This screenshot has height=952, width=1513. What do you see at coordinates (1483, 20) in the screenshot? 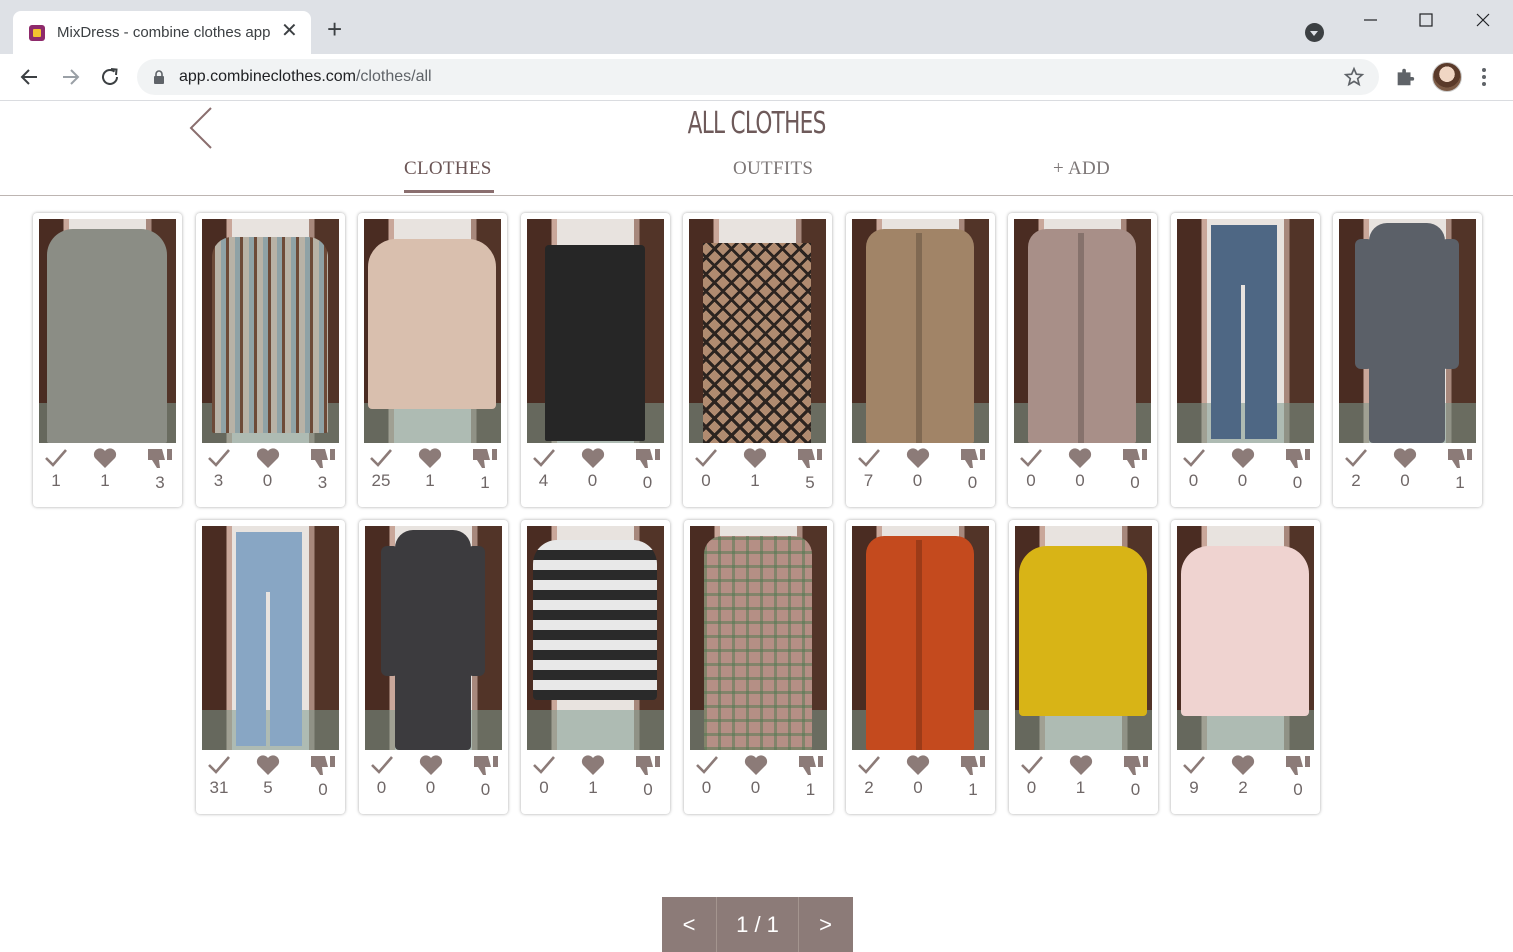
I see `window-close-icon` at bounding box center [1483, 20].